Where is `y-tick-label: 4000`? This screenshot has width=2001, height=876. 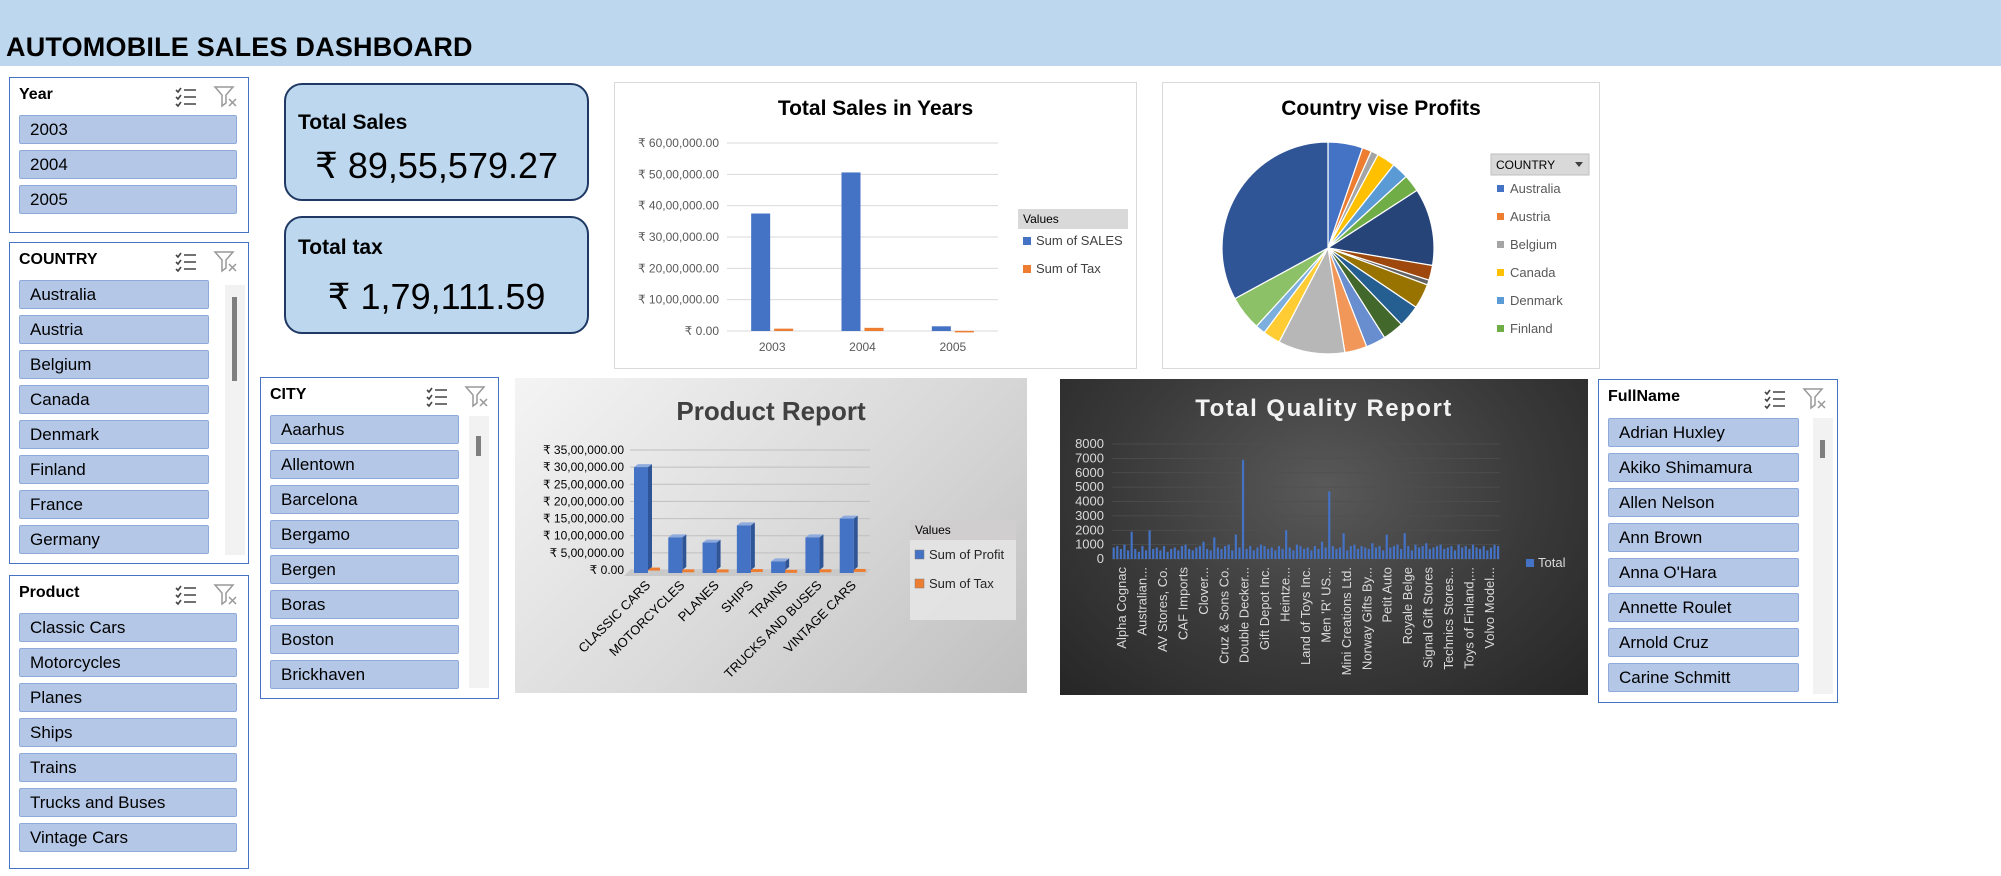
y-tick-label: 4000 is located at coordinates (1089, 501).